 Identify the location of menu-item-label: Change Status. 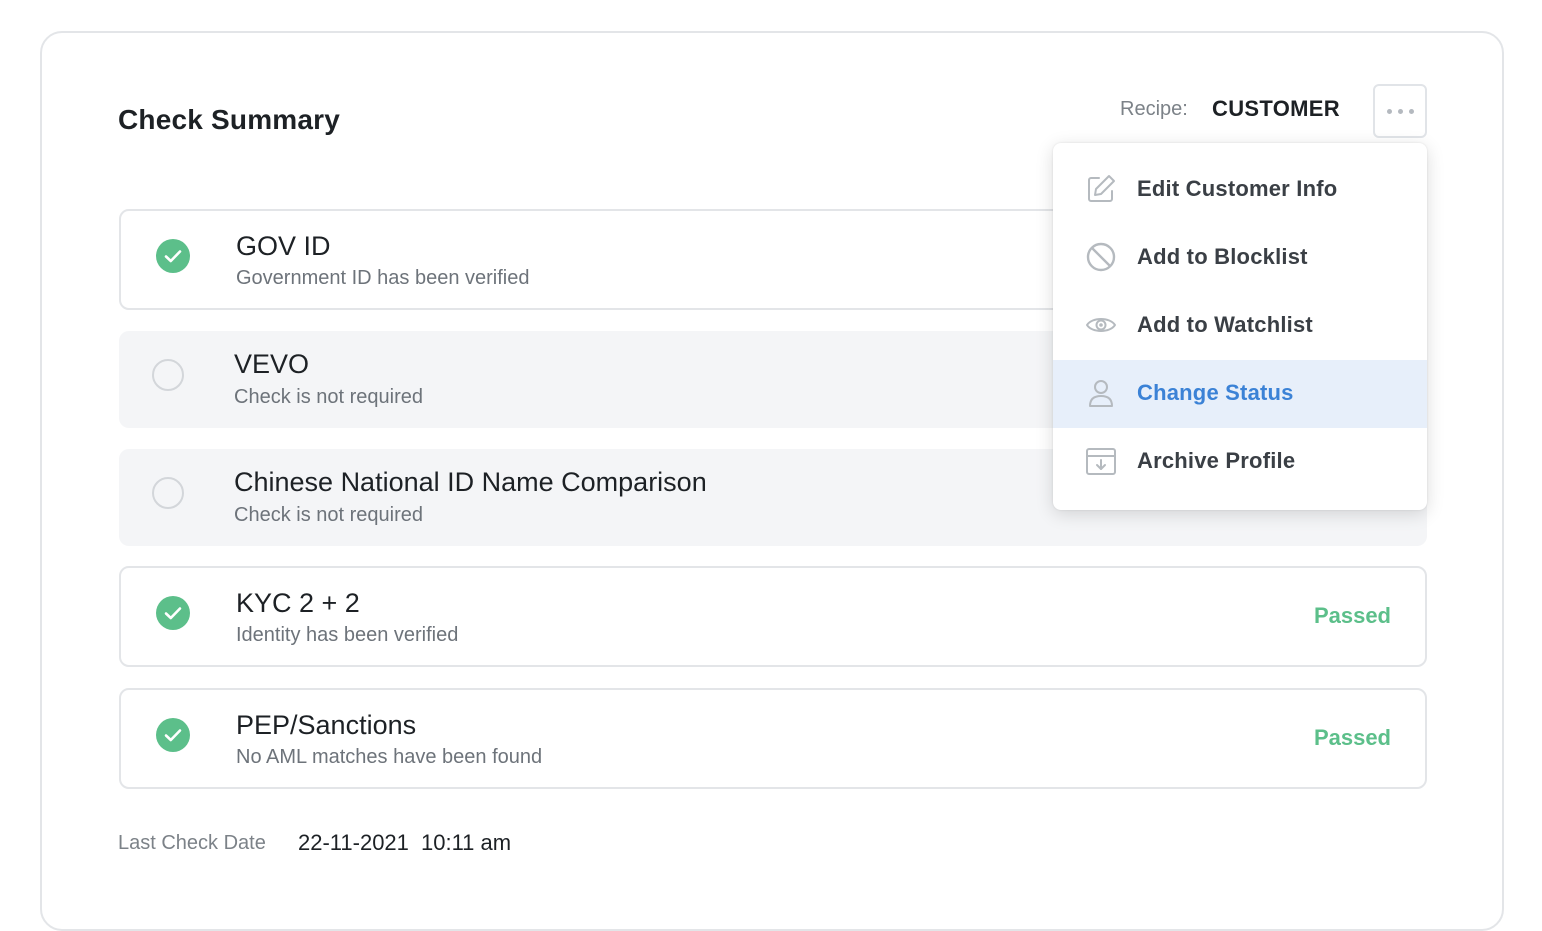
(1215, 392).